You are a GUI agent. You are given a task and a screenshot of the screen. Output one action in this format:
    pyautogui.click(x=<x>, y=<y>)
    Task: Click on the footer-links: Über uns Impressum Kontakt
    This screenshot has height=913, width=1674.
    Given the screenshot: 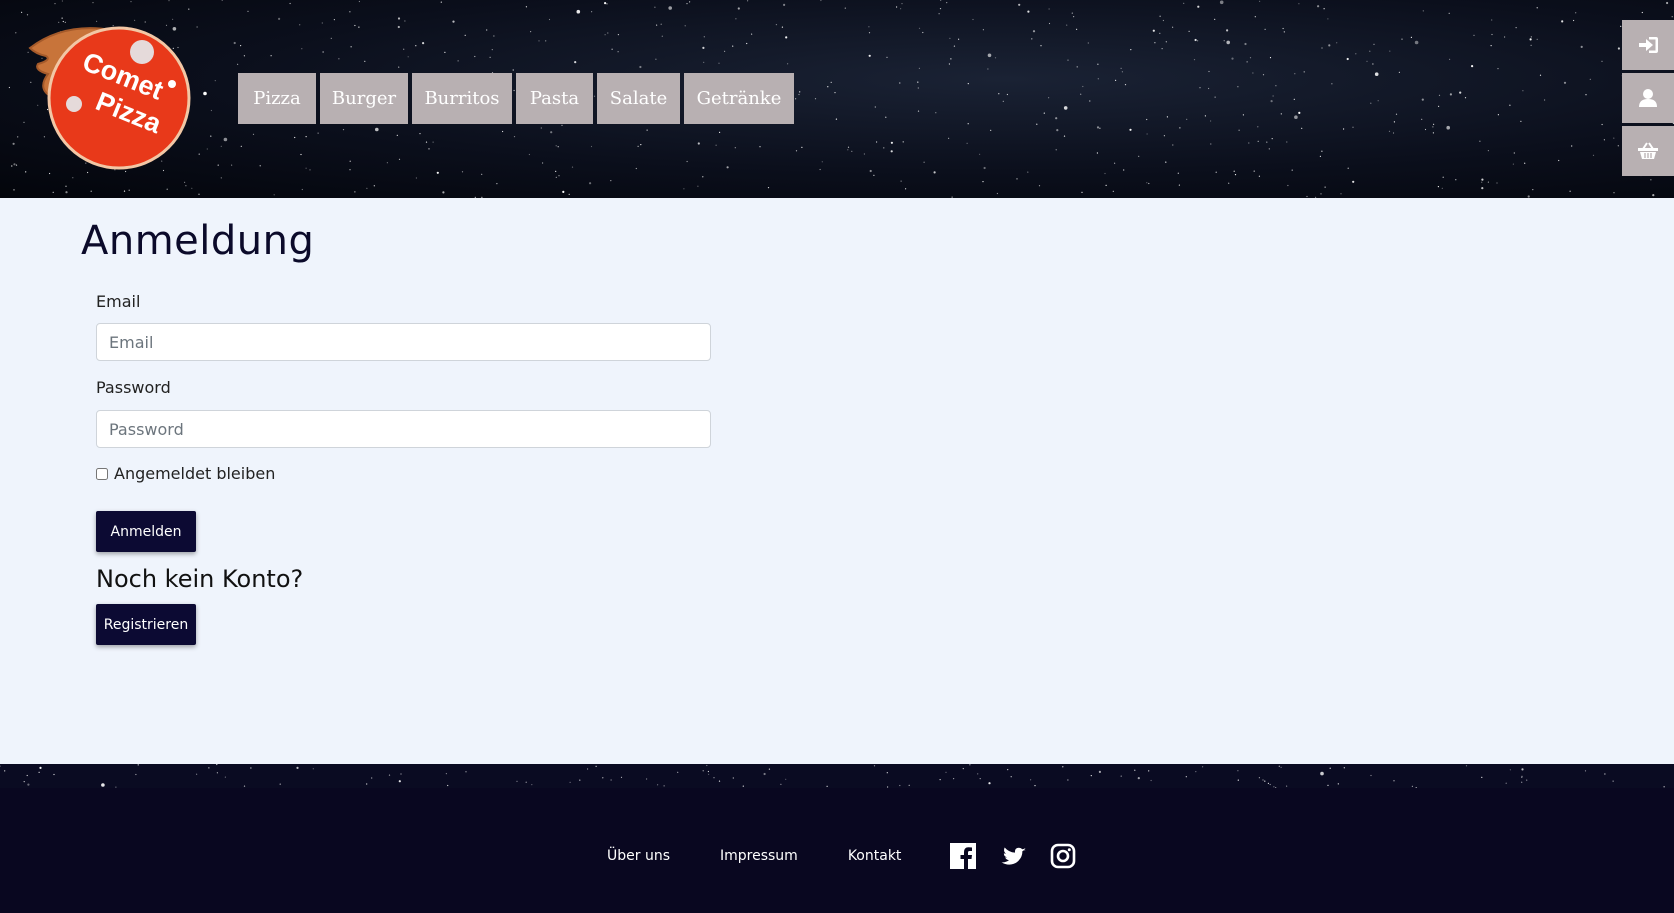 What is the action you would take?
    pyautogui.click(x=853, y=856)
    